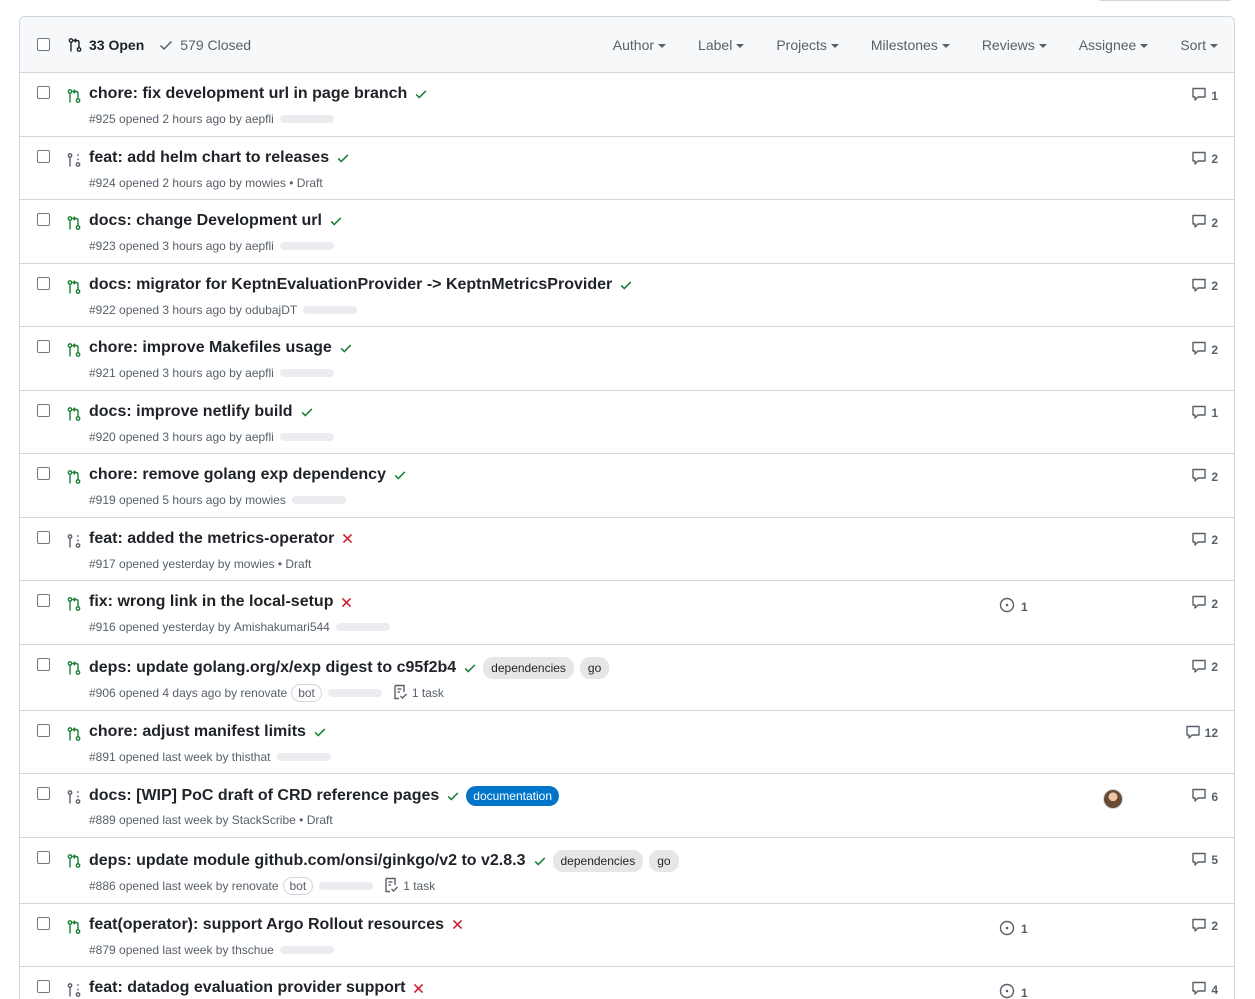 The height and width of the screenshot is (999, 1255). I want to click on title-line: docs: change Development url, so click(216, 221).